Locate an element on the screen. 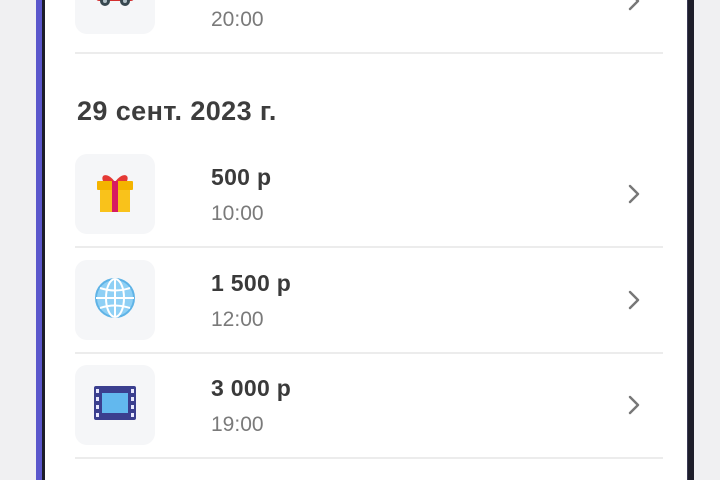 The width and height of the screenshot is (720, 480). globe-icon is located at coordinates (115, 300).